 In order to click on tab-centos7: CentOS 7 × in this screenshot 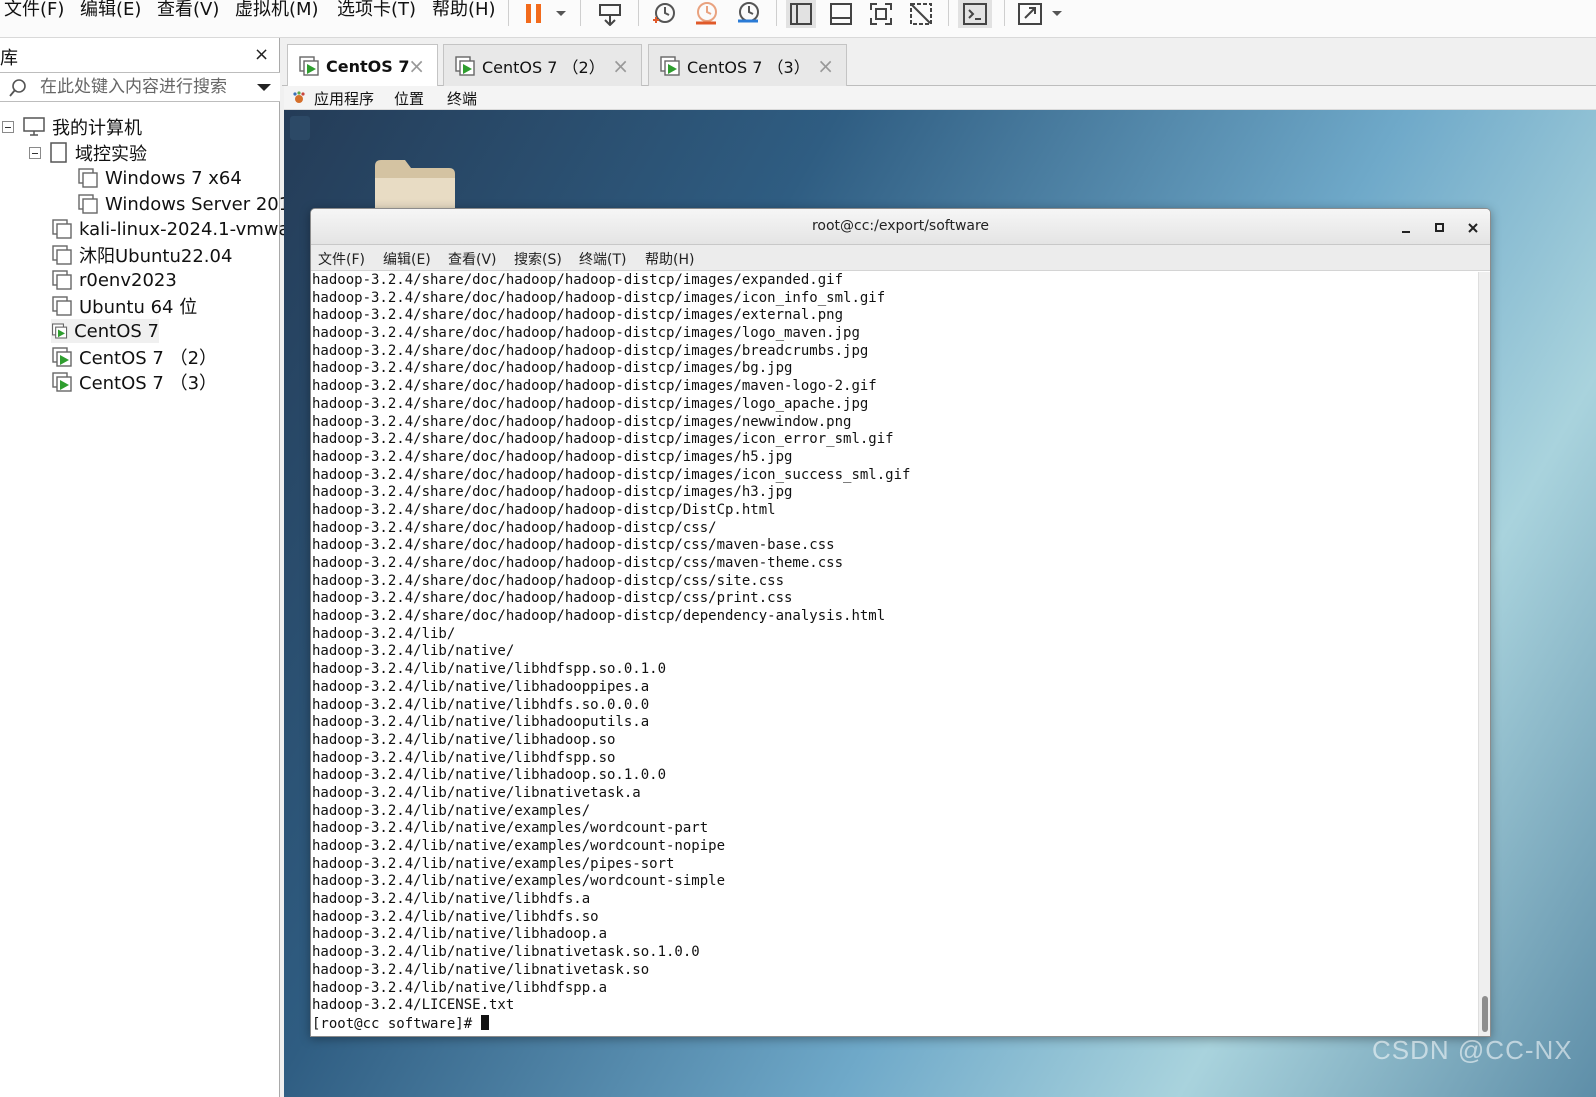, I will do `click(362, 65)`.